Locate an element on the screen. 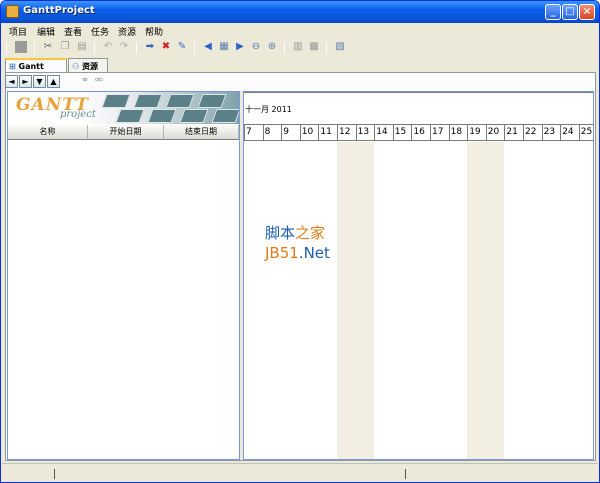  watermark-text: 脚本 is located at coordinates (280, 233).